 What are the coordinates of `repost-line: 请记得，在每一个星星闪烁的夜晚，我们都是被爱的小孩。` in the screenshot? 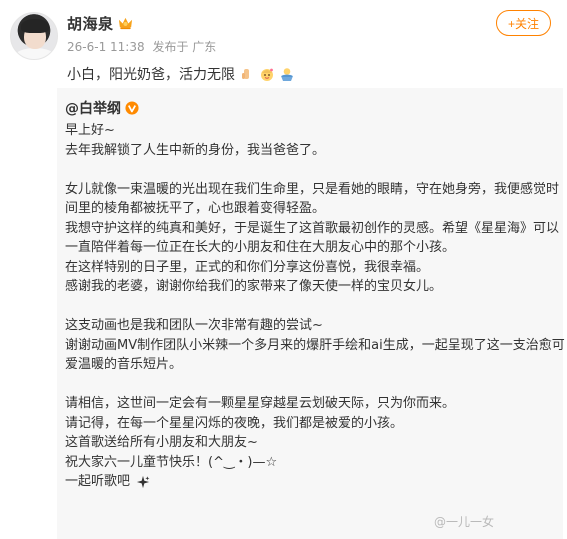 It's located at (234, 423).